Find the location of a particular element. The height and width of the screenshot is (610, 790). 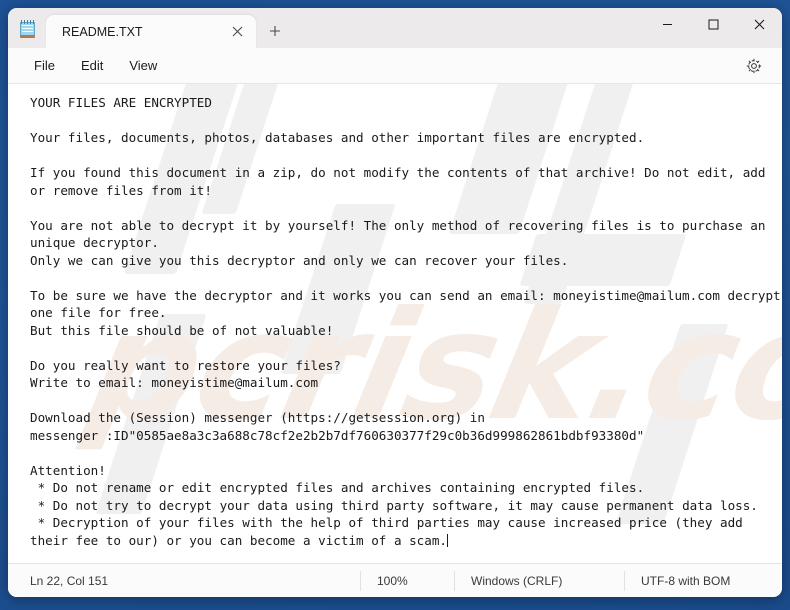

menu-item-view: View is located at coordinates (143, 65).